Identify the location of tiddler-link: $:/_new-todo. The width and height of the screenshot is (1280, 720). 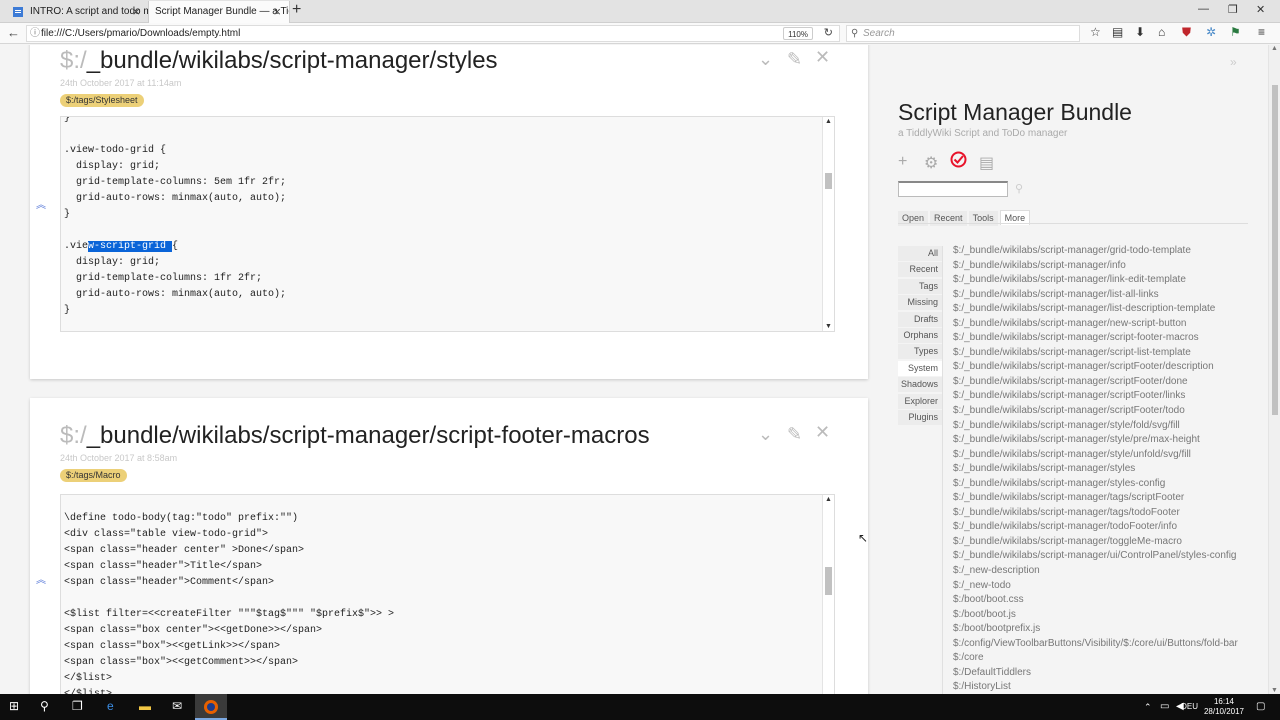
(1103, 586).